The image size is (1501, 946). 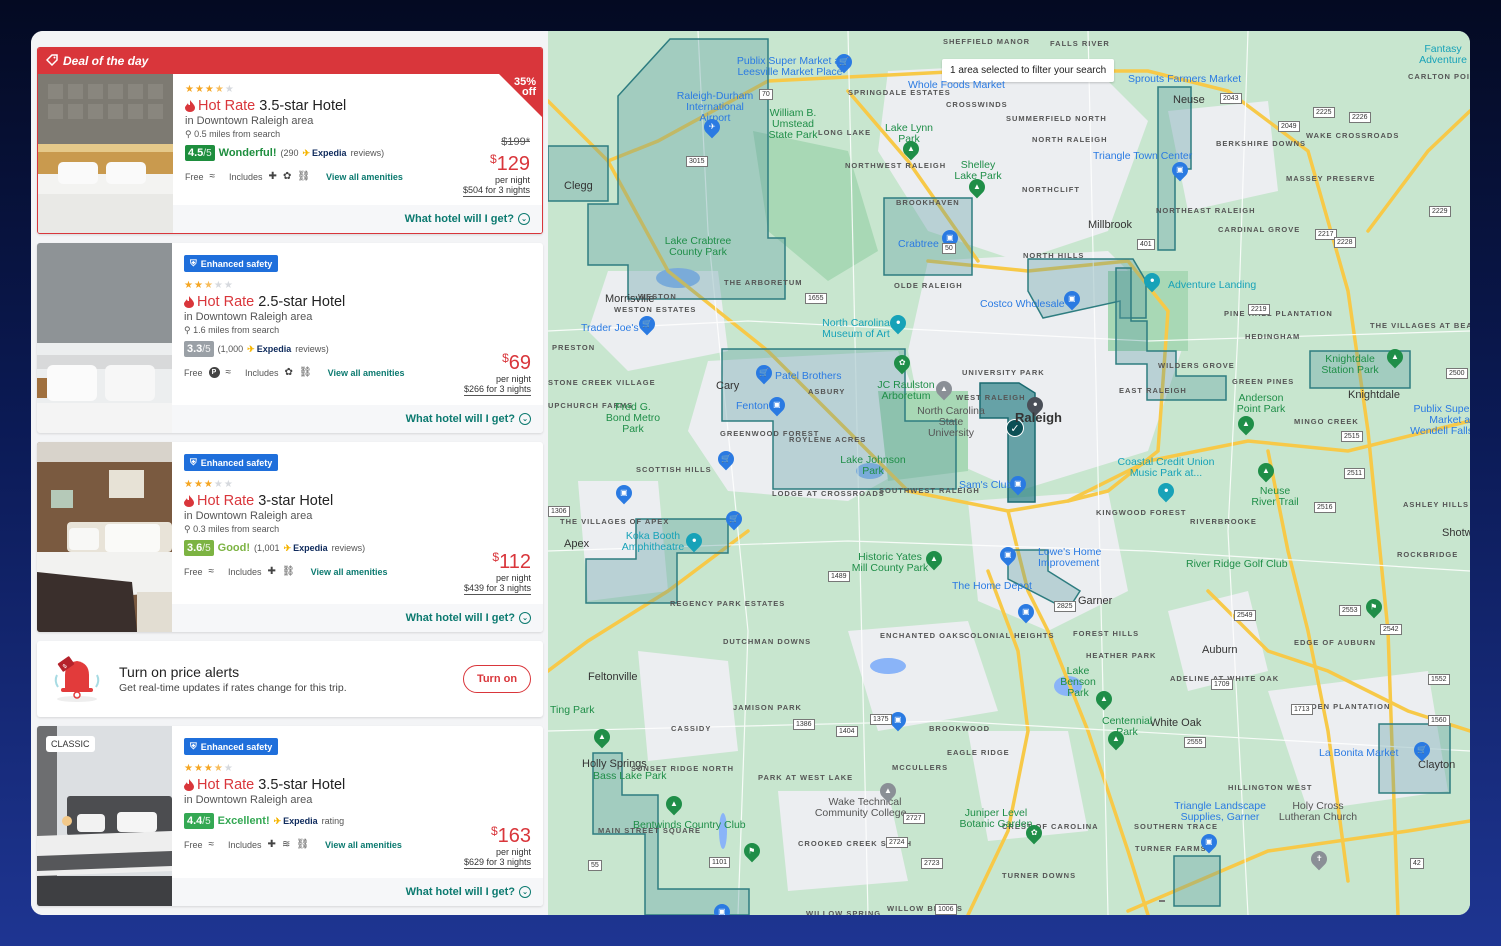 I want to click on map-poi: Sam's Club, so click(x=985, y=485).